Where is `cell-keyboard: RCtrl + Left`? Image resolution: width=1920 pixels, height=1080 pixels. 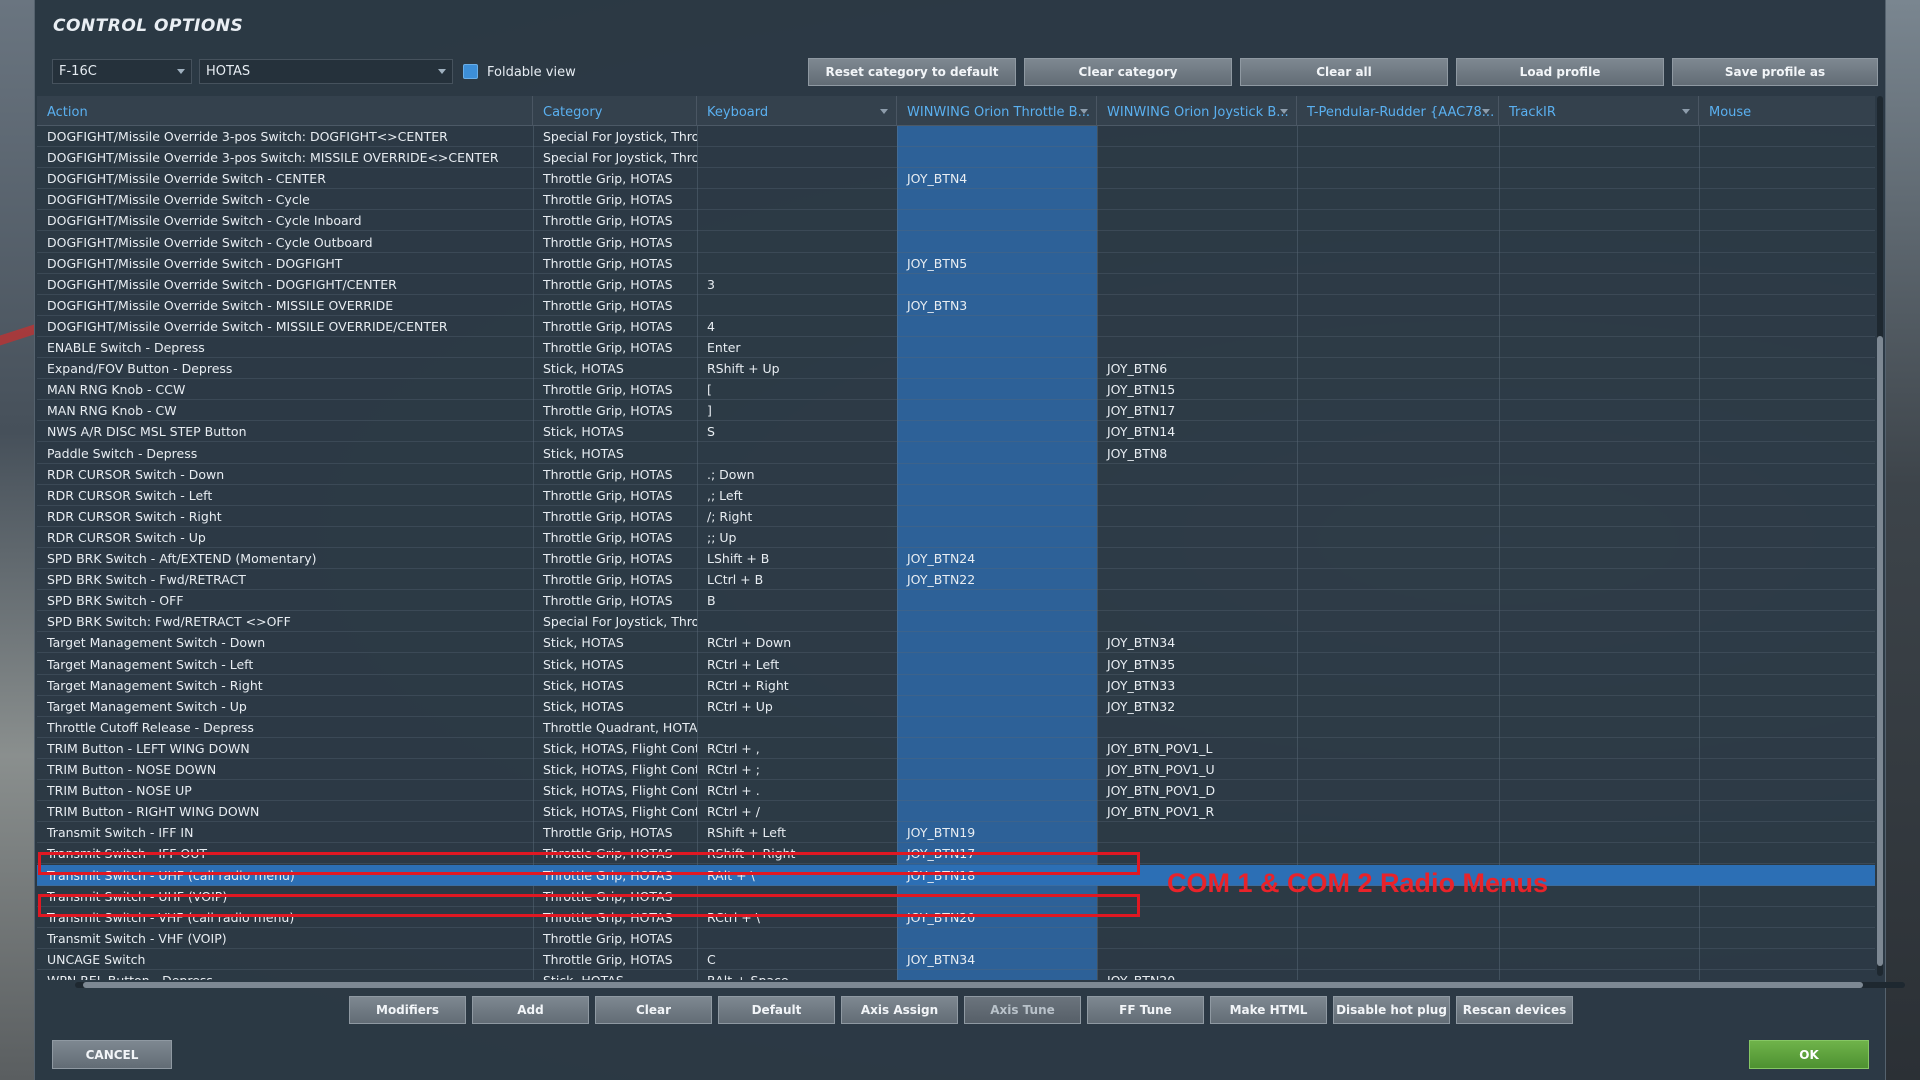 cell-keyboard: RCtrl + Left is located at coordinates (797, 666).